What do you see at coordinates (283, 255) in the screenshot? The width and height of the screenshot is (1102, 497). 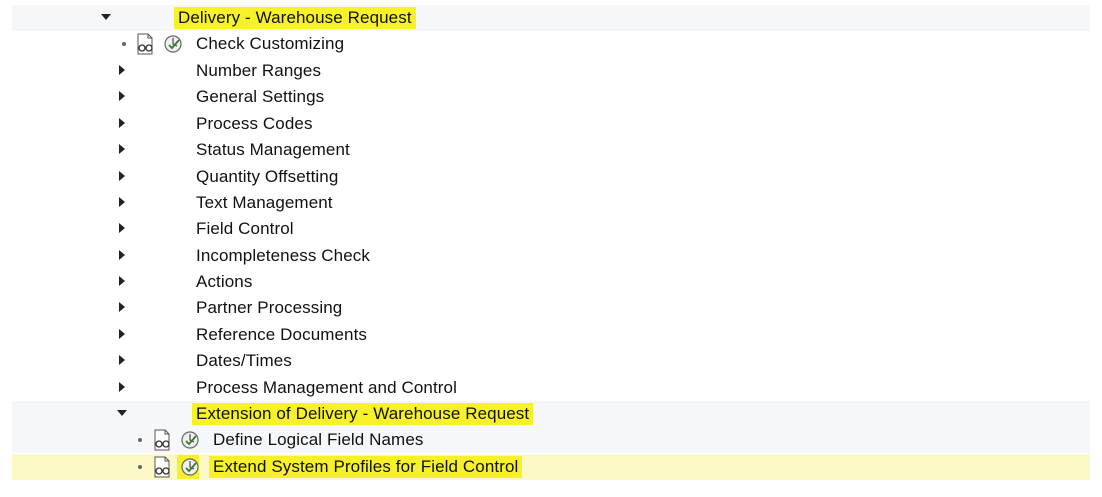 I see `node-label: Incompleteness Check` at bounding box center [283, 255].